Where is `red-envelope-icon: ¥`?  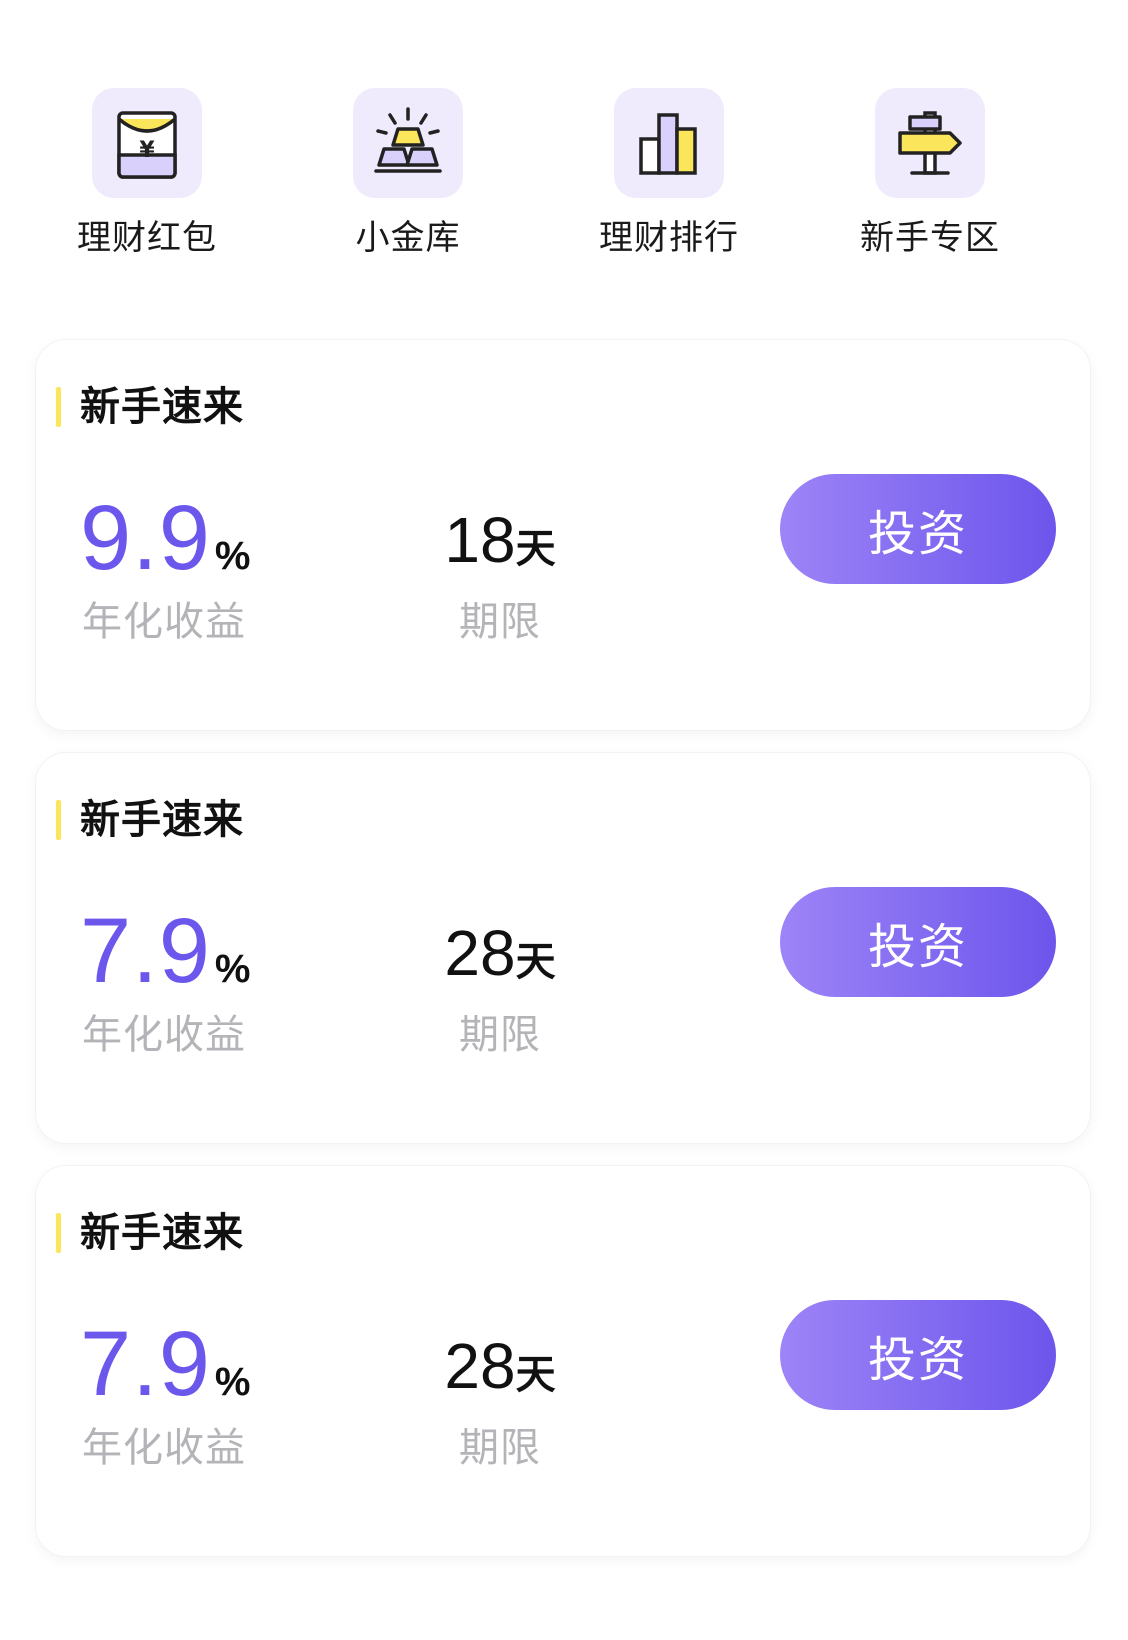
red-envelope-icon: ¥ is located at coordinates (147, 145).